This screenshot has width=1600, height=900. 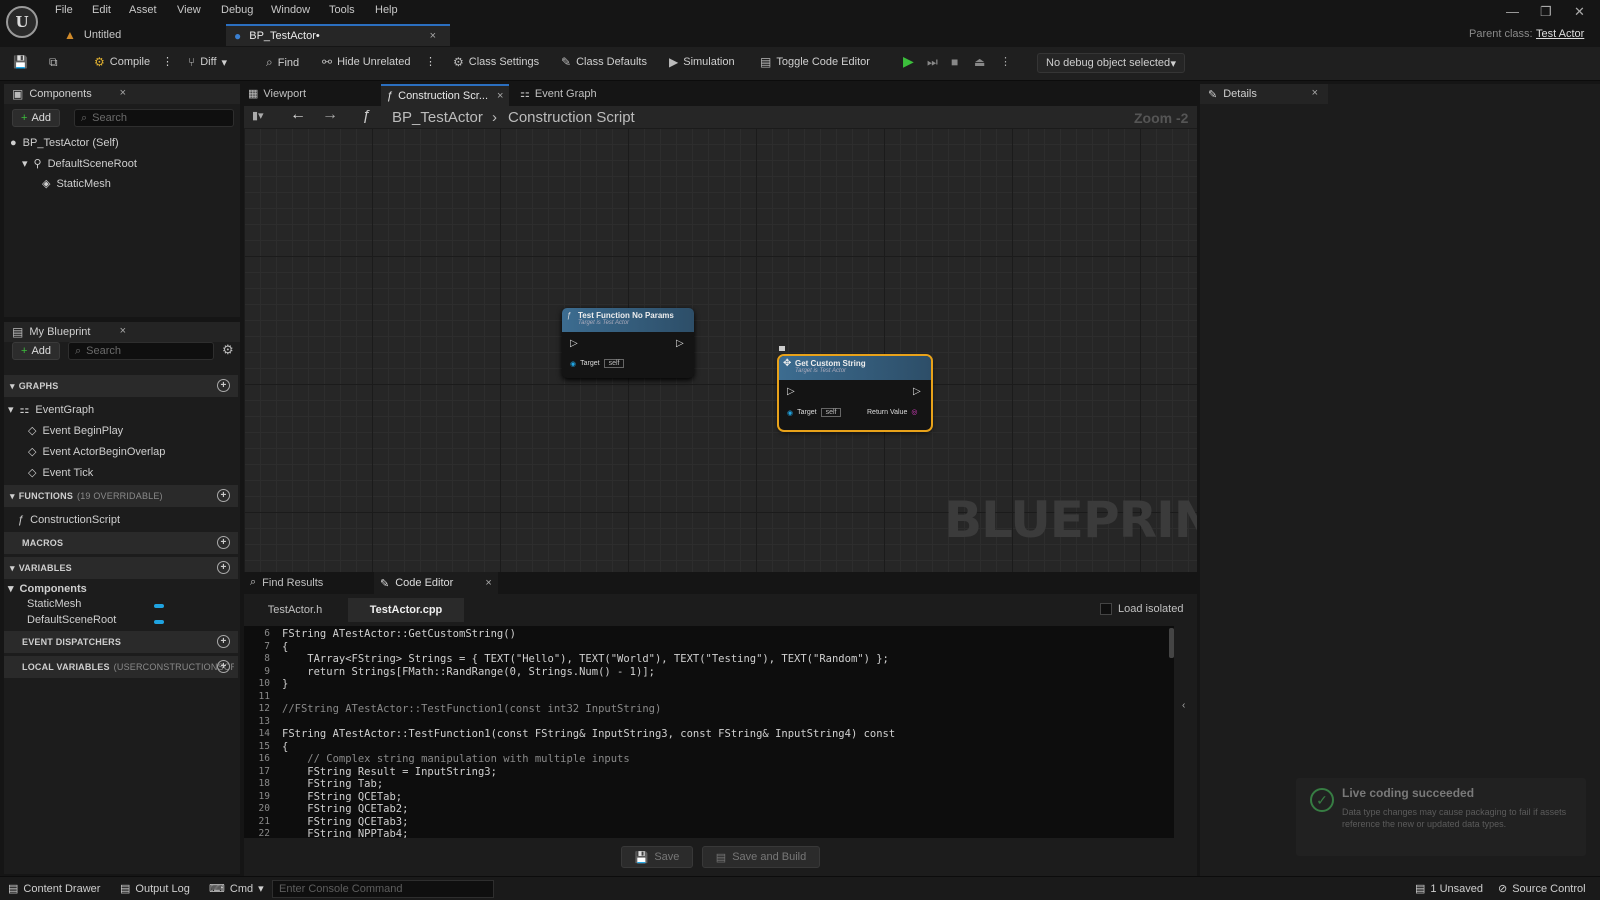 What do you see at coordinates (237, 10) in the screenshot?
I see `menu-debug: Debug` at bounding box center [237, 10].